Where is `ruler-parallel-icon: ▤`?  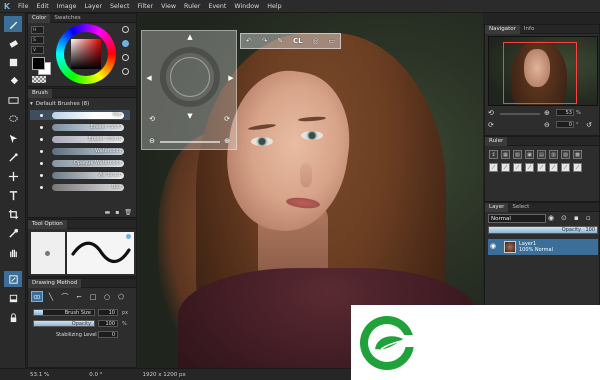
ruler-parallel-icon: ▤ is located at coordinates (541, 154).